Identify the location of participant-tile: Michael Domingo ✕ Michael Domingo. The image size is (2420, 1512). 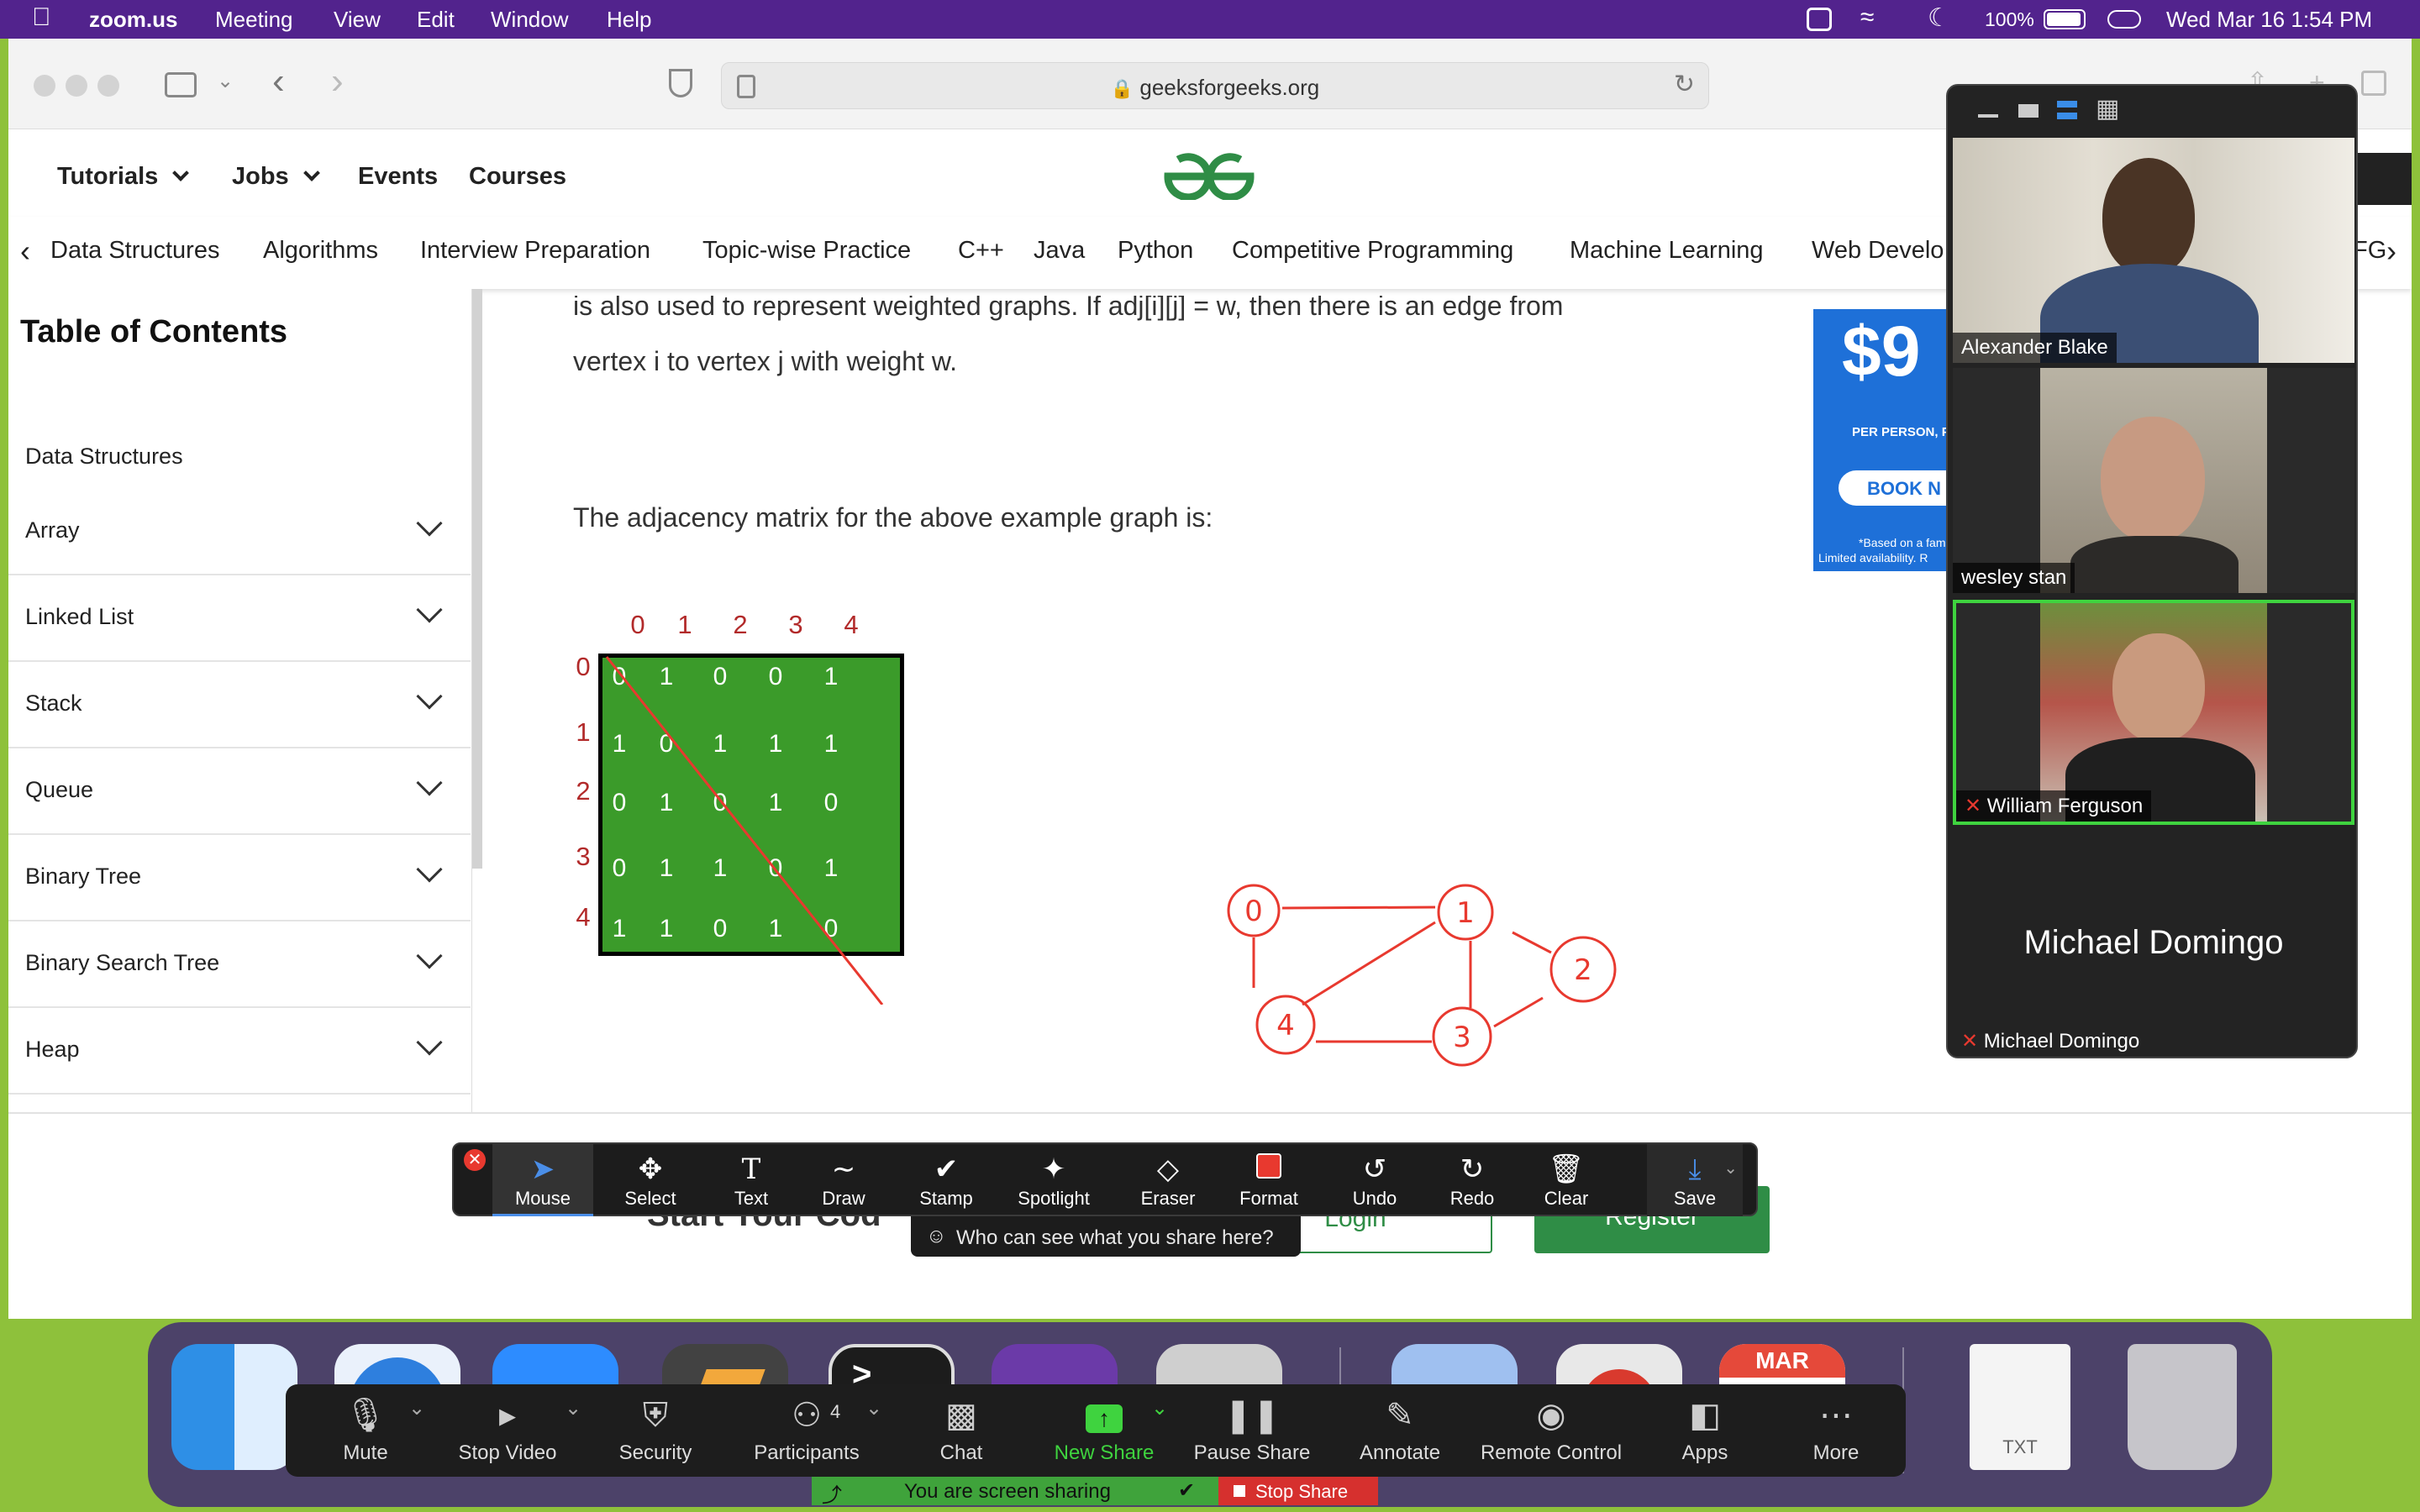
(2153, 944).